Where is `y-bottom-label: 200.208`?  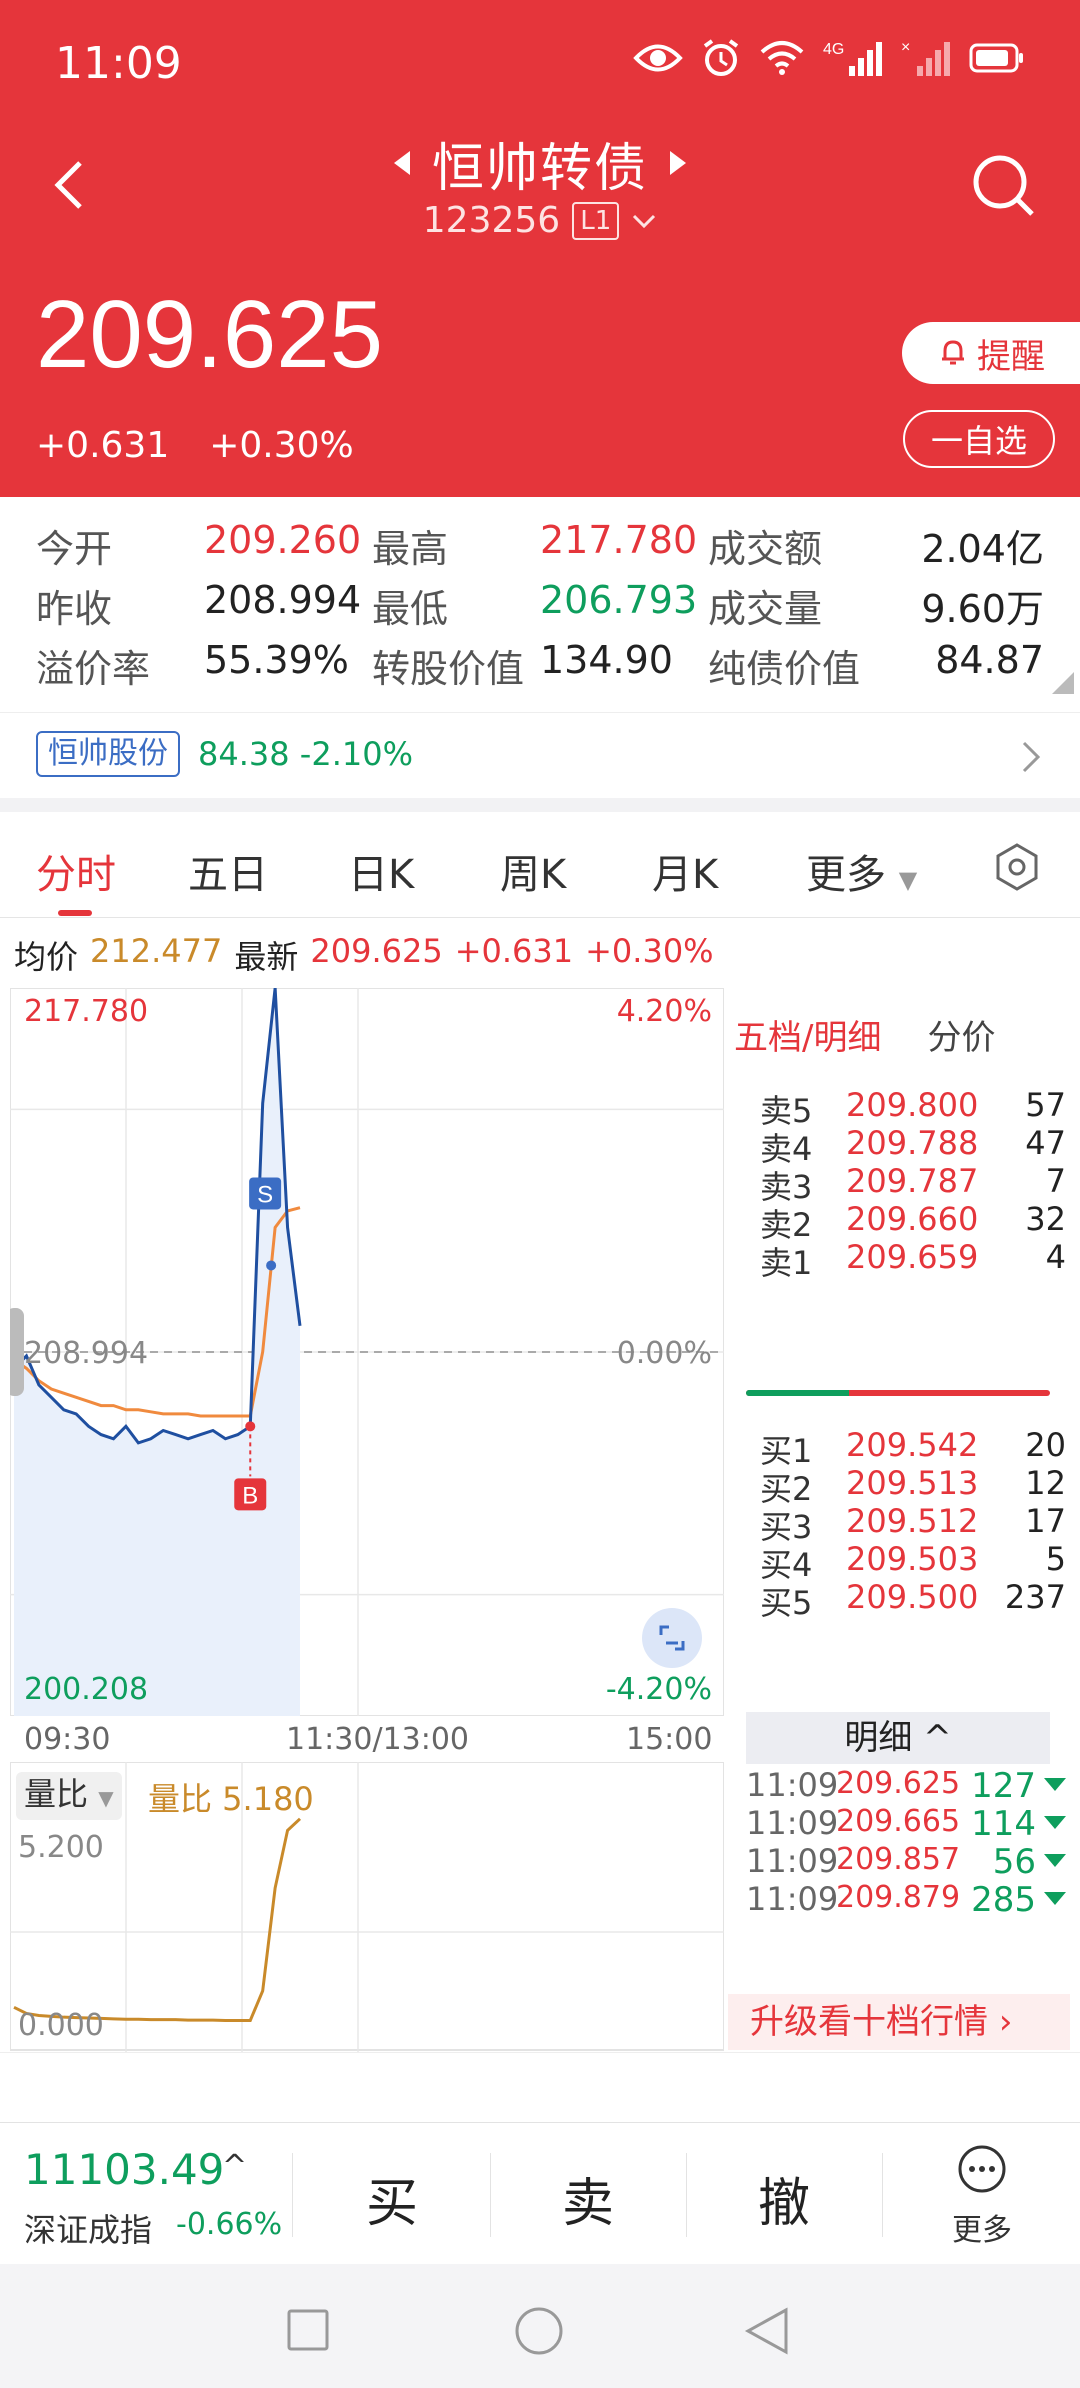 y-bottom-label: 200.208 is located at coordinates (86, 1689).